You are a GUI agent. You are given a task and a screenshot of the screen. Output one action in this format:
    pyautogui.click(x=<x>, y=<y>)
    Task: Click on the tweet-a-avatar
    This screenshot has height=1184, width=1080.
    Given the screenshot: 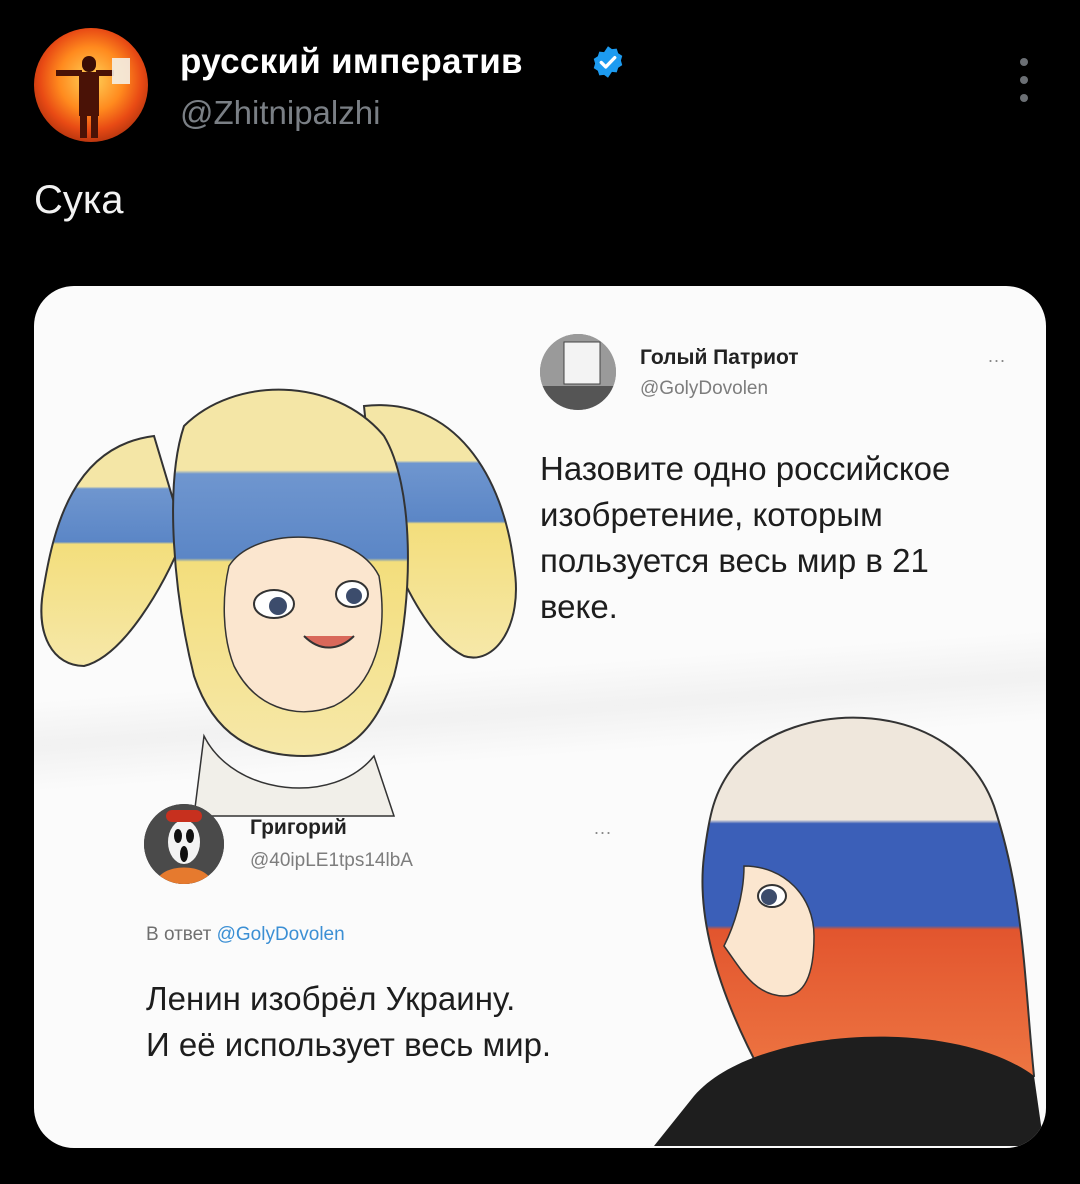 What is the action you would take?
    pyautogui.click(x=578, y=372)
    